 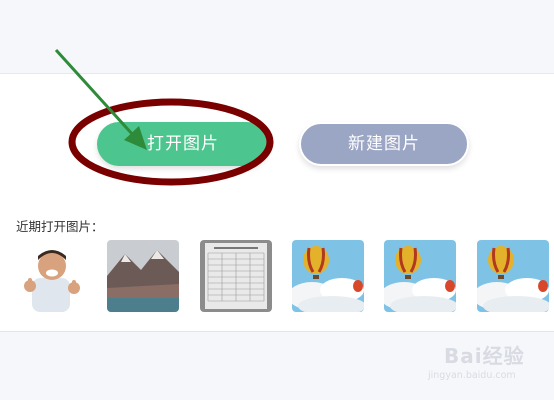 What do you see at coordinates (236, 276) in the screenshot?
I see `recent-thumbnail-document` at bounding box center [236, 276].